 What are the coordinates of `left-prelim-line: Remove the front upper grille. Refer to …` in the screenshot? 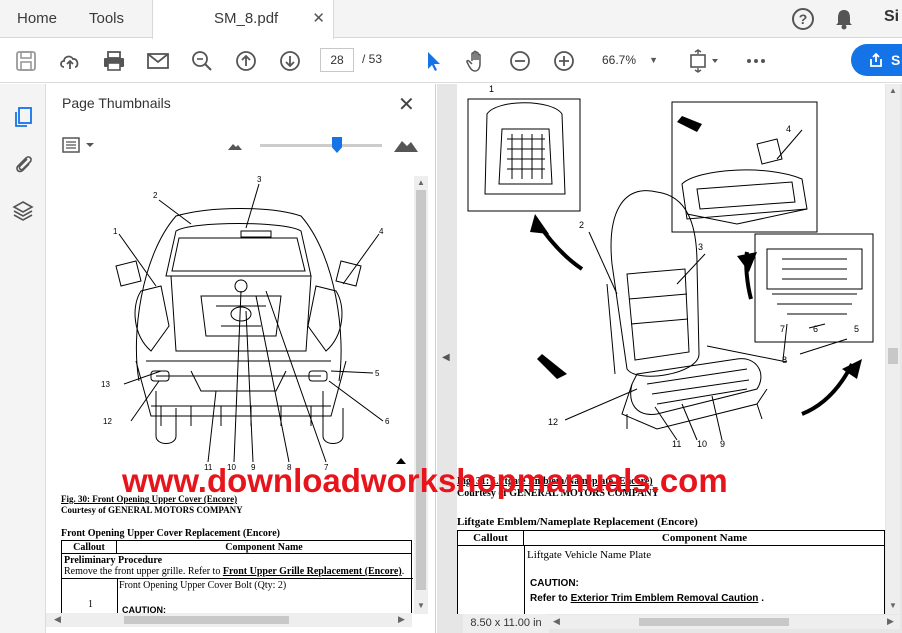 It's located at (234, 571).